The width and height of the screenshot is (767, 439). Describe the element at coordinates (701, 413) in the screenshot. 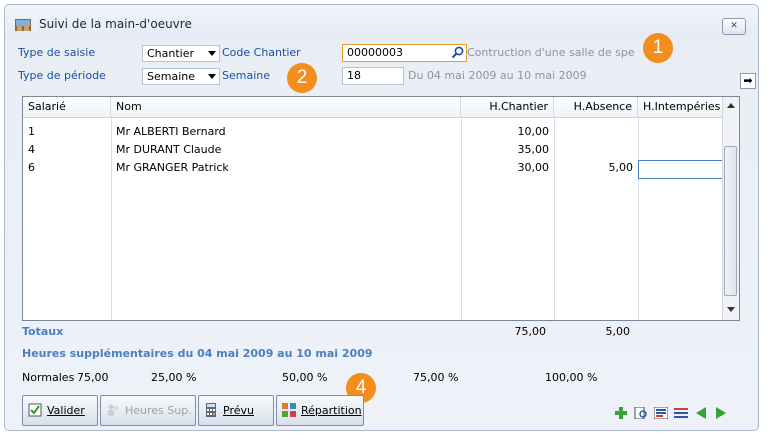

I see `arrow-left-icon` at that location.